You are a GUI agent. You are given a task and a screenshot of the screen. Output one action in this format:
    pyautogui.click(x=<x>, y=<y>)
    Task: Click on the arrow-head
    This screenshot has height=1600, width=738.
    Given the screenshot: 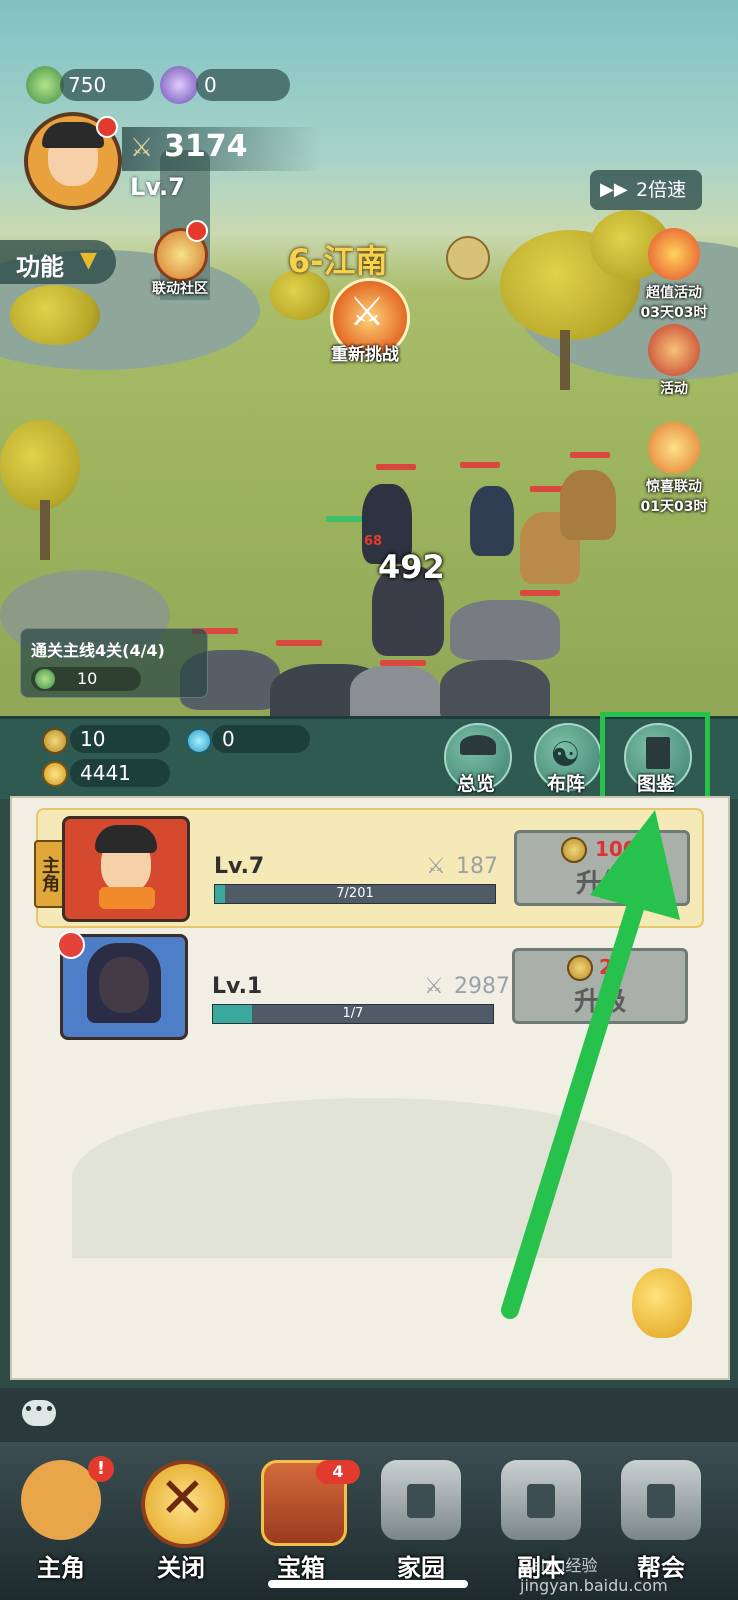 What is the action you would take?
    pyautogui.click(x=635, y=865)
    